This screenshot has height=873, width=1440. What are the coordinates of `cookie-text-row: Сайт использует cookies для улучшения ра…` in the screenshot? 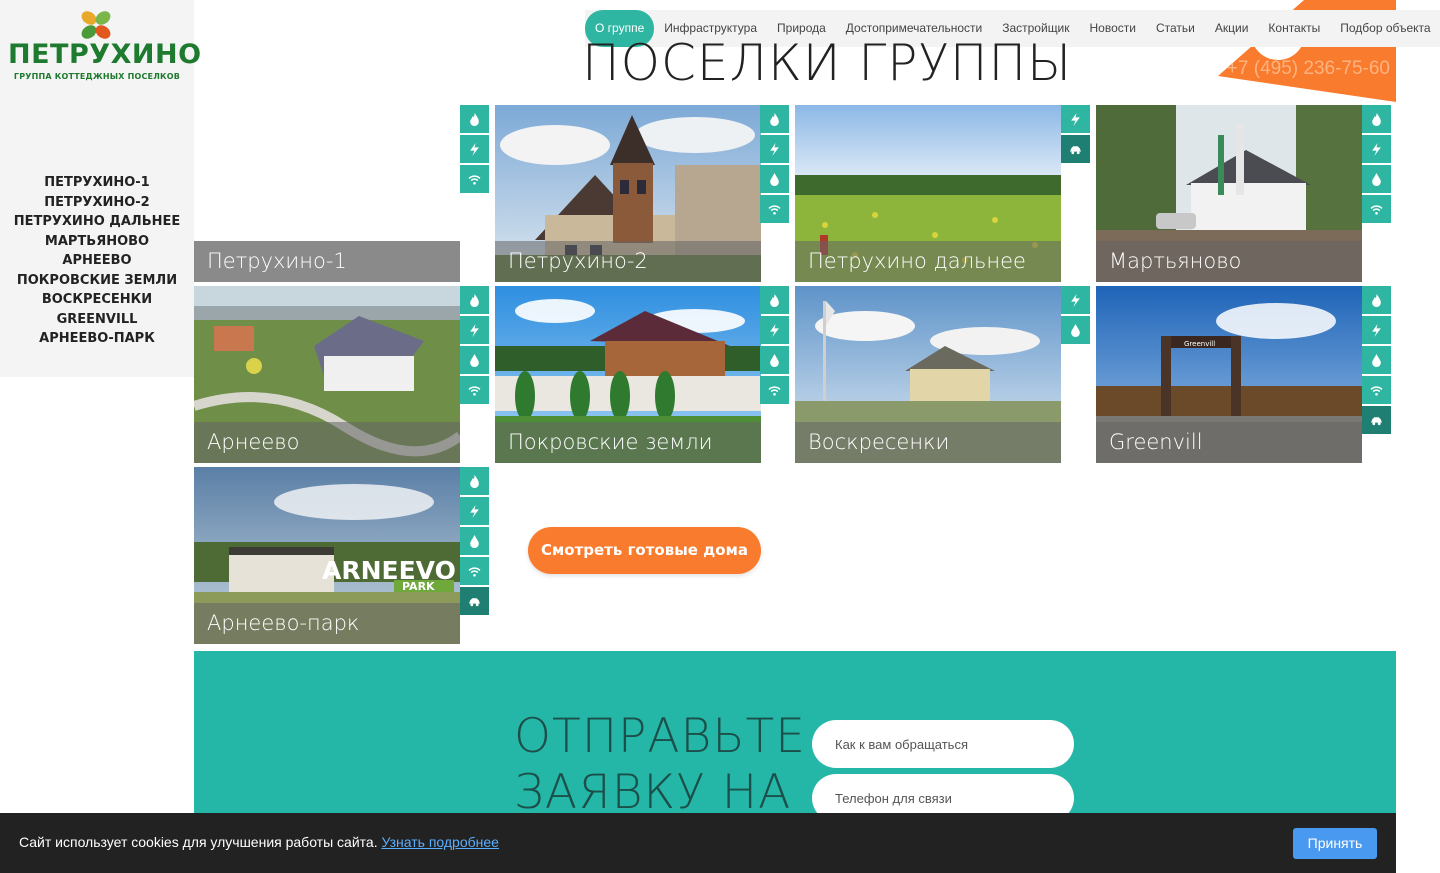 It's located at (259, 842).